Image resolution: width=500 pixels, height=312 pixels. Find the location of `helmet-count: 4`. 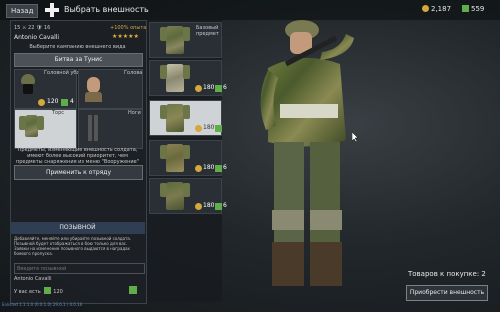

helmet-count: 4 is located at coordinates (72, 101).